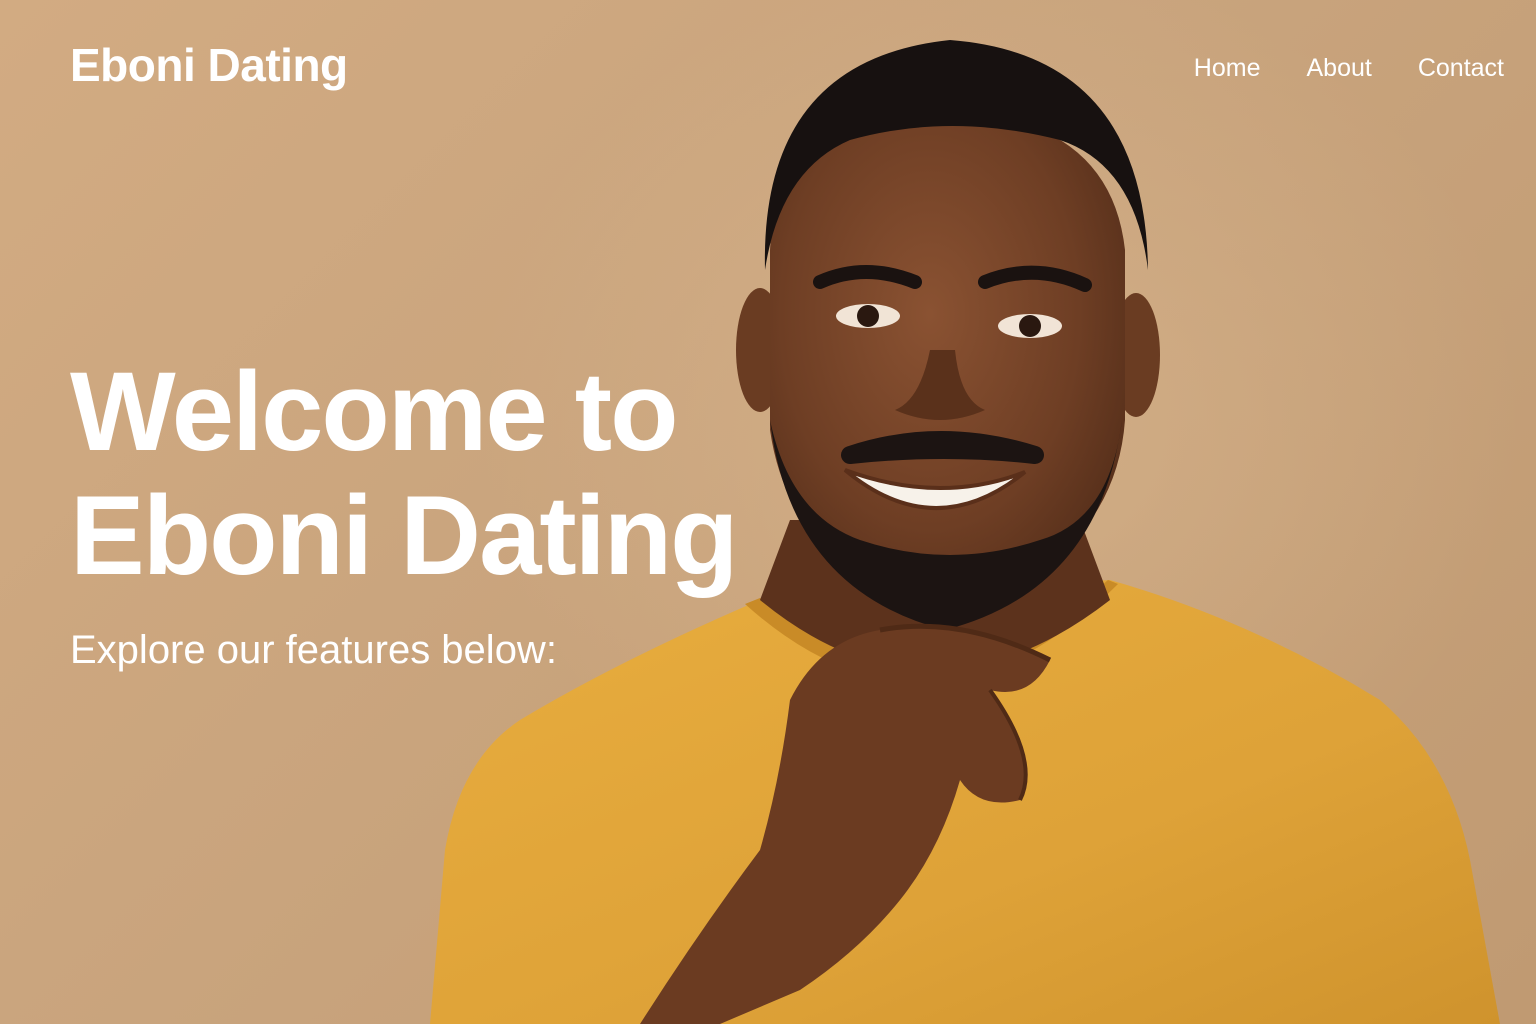  I want to click on hero-headline-line-2: Eboni Dating, so click(404, 535).